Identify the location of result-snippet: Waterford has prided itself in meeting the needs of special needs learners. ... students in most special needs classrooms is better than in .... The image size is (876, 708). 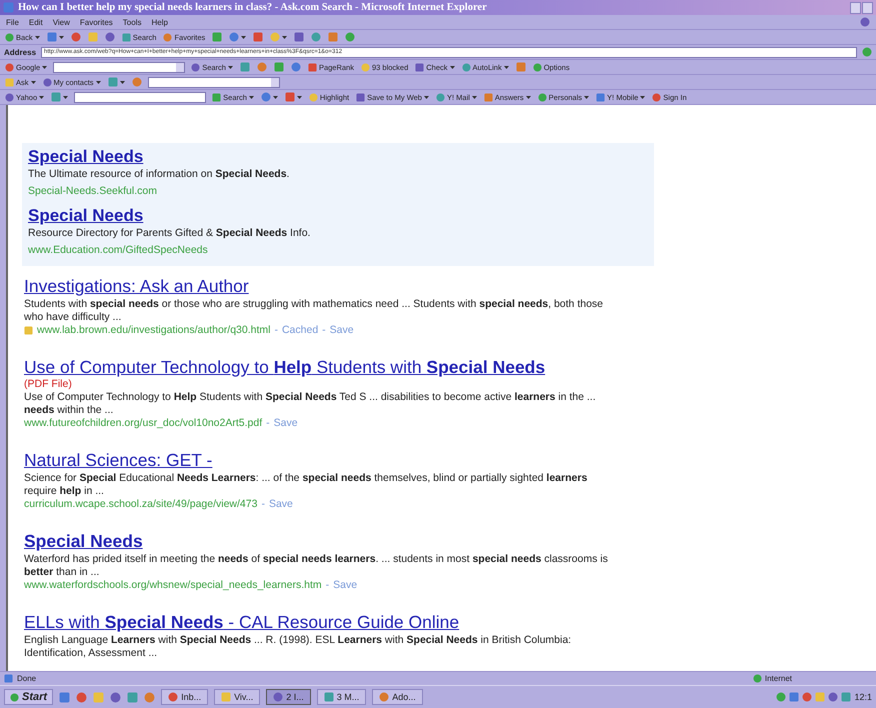
(316, 566).